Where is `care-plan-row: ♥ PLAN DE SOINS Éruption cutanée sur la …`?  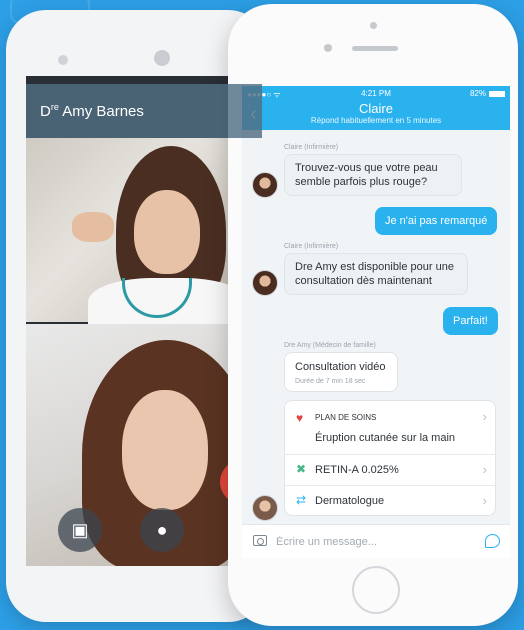 care-plan-row: ♥ PLAN DE SOINS Éruption cutanée sur la … is located at coordinates (390, 428).